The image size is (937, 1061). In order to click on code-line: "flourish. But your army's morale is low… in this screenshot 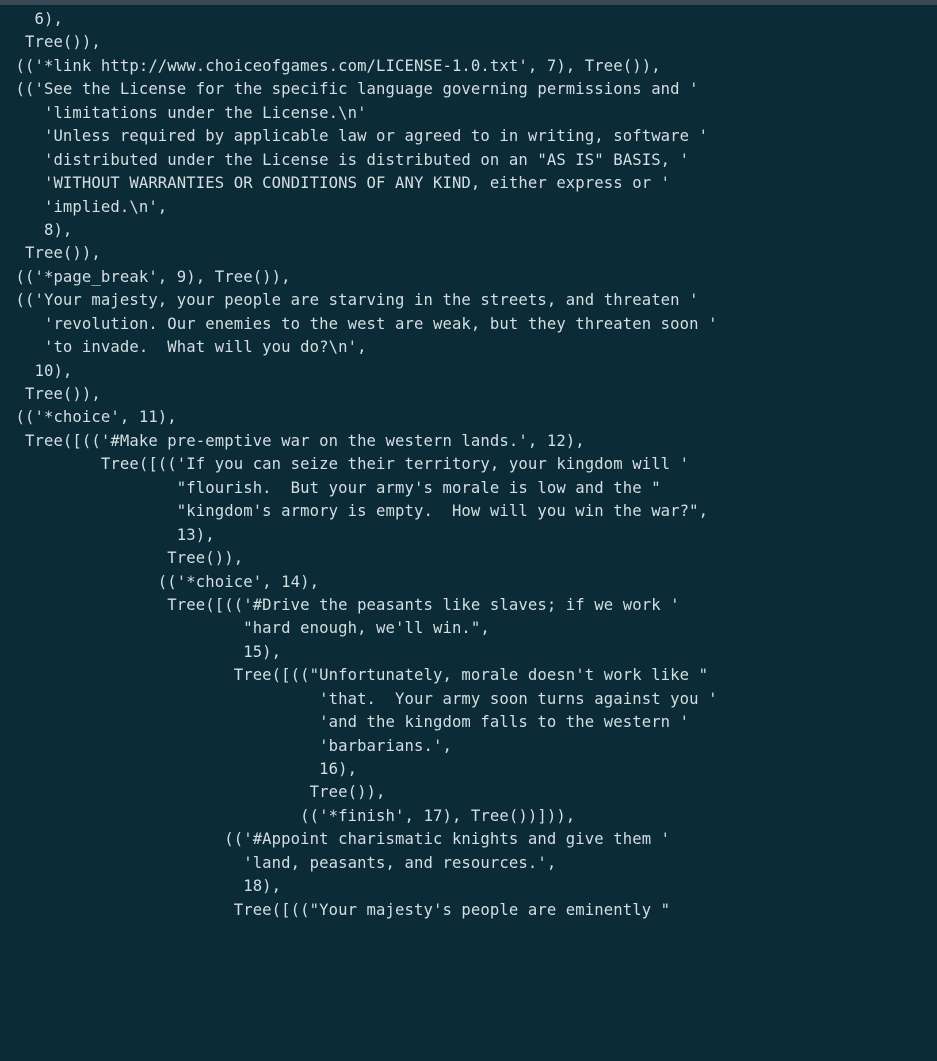, I will do `click(333, 487)`.